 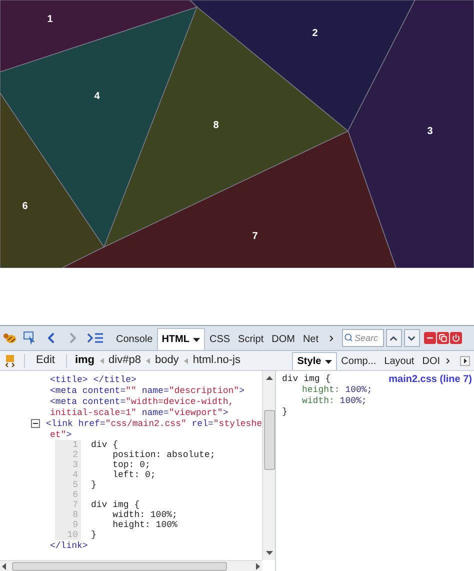 I want to click on panel-tab: CSS, so click(x=219, y=339).